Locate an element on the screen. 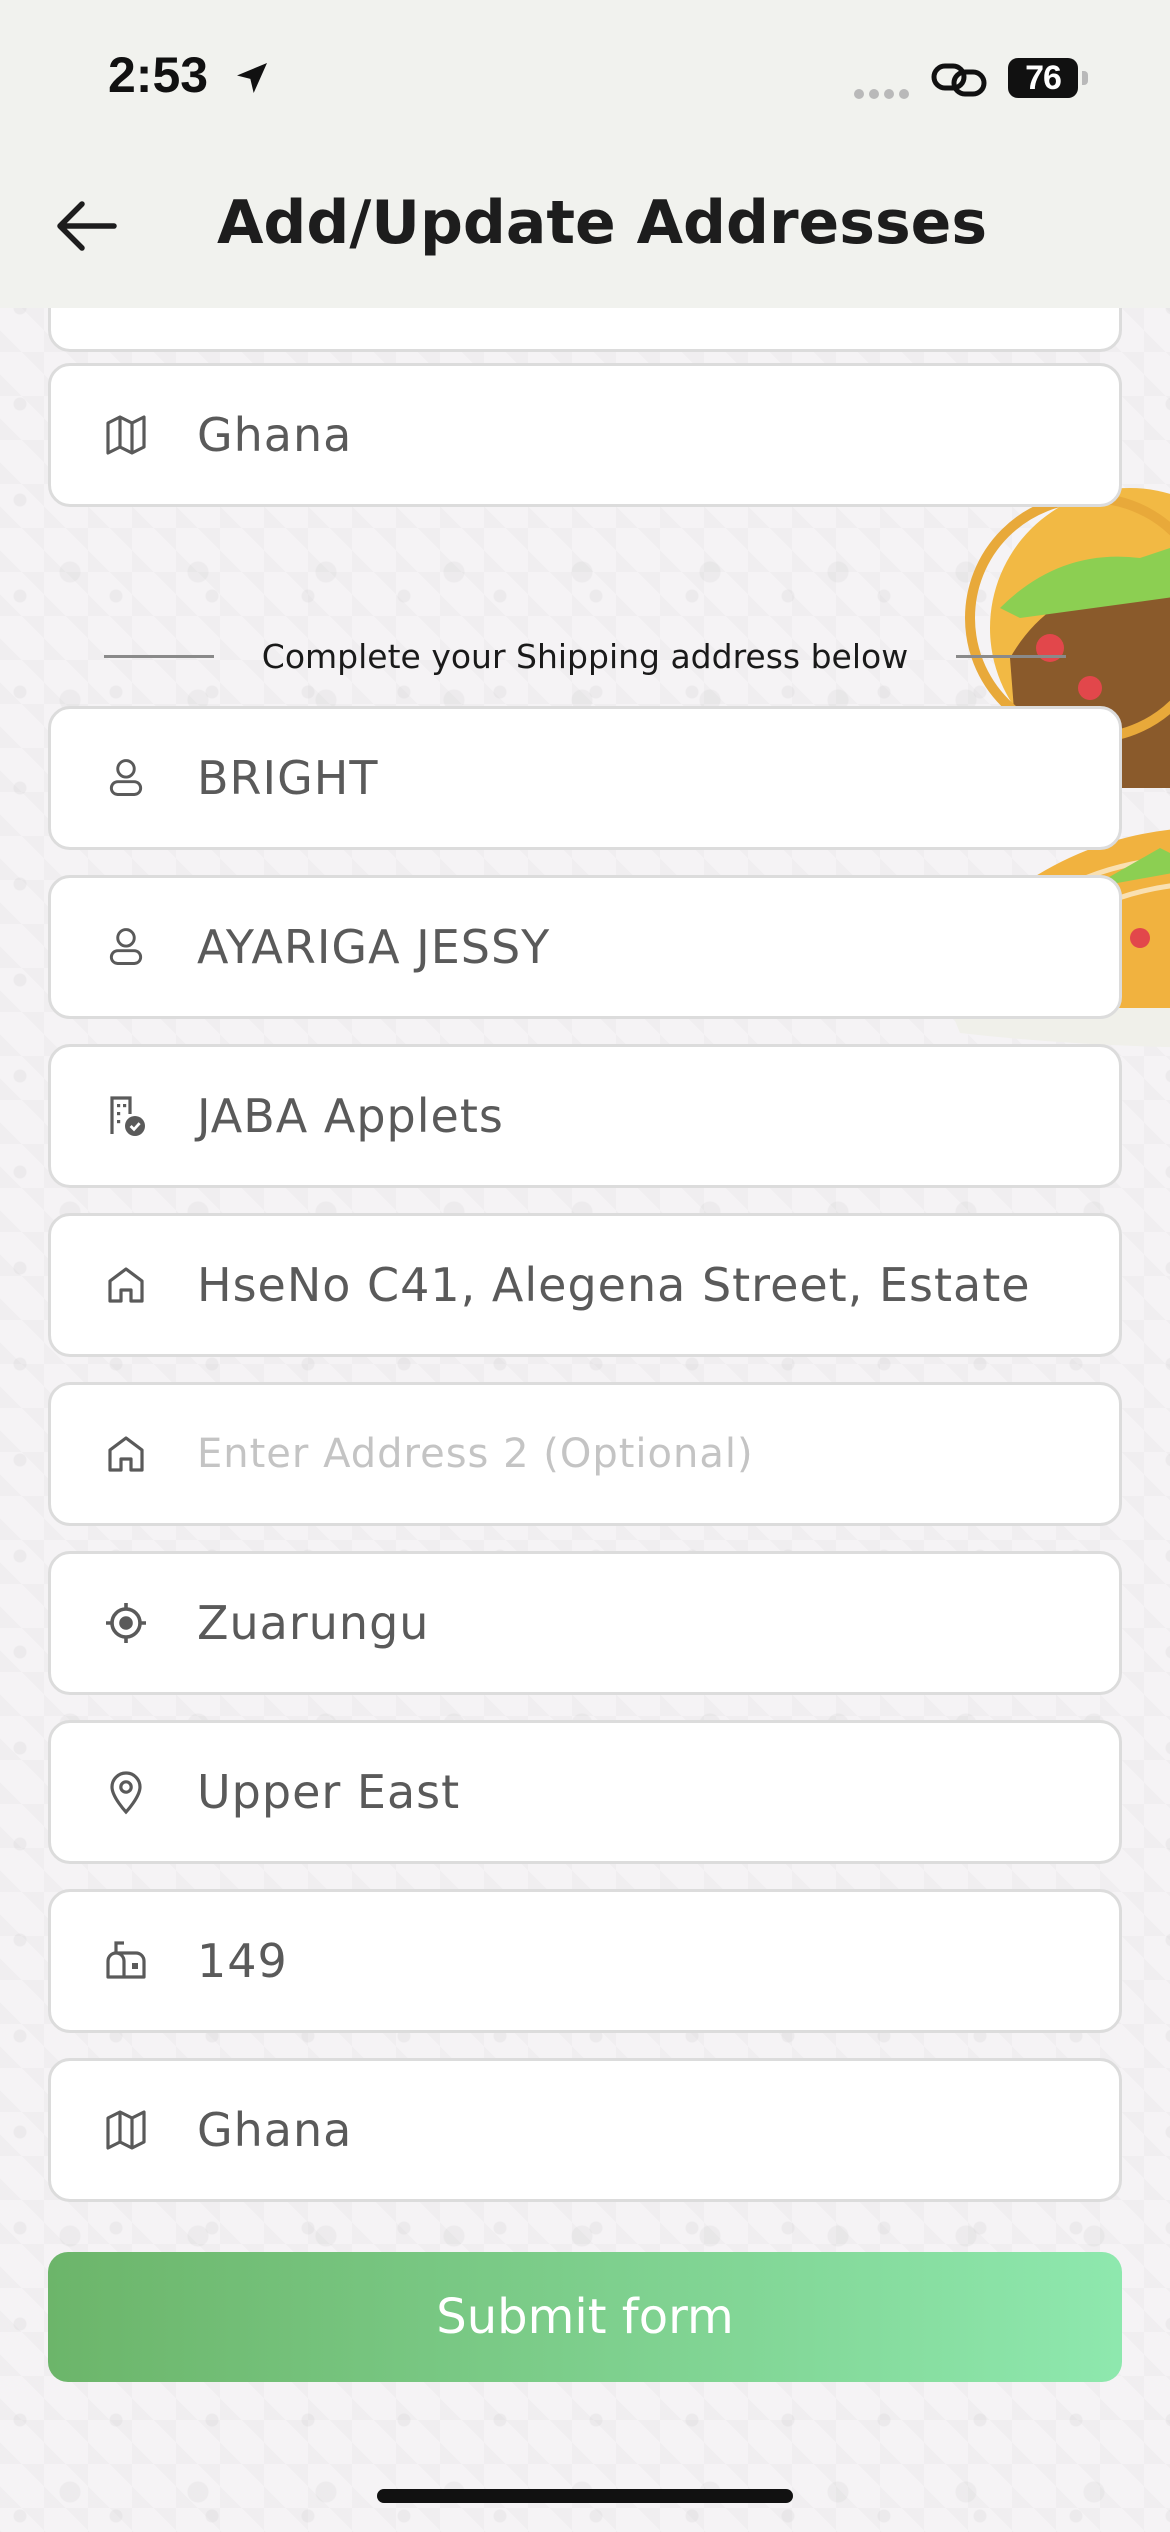 Image resolution: width=1170 pixels, height=2532 pixels. status-time: 2:53 is located at coordinates (158, 75).